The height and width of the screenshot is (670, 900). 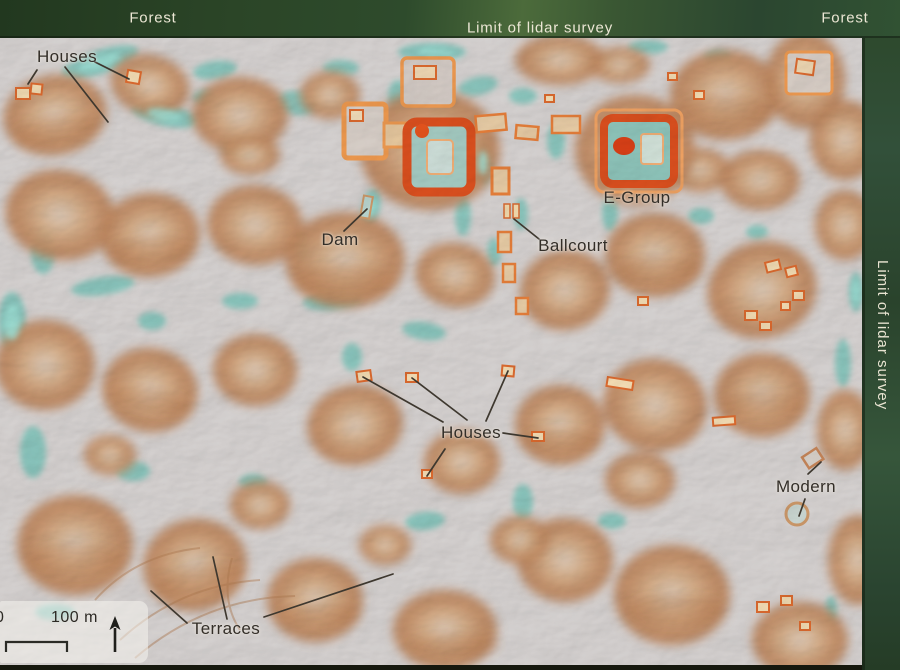 What do you see at coordinates (806, 486) in the screenshot?
I see `map-label-modern: Modern` at bounding box center [806, 486].